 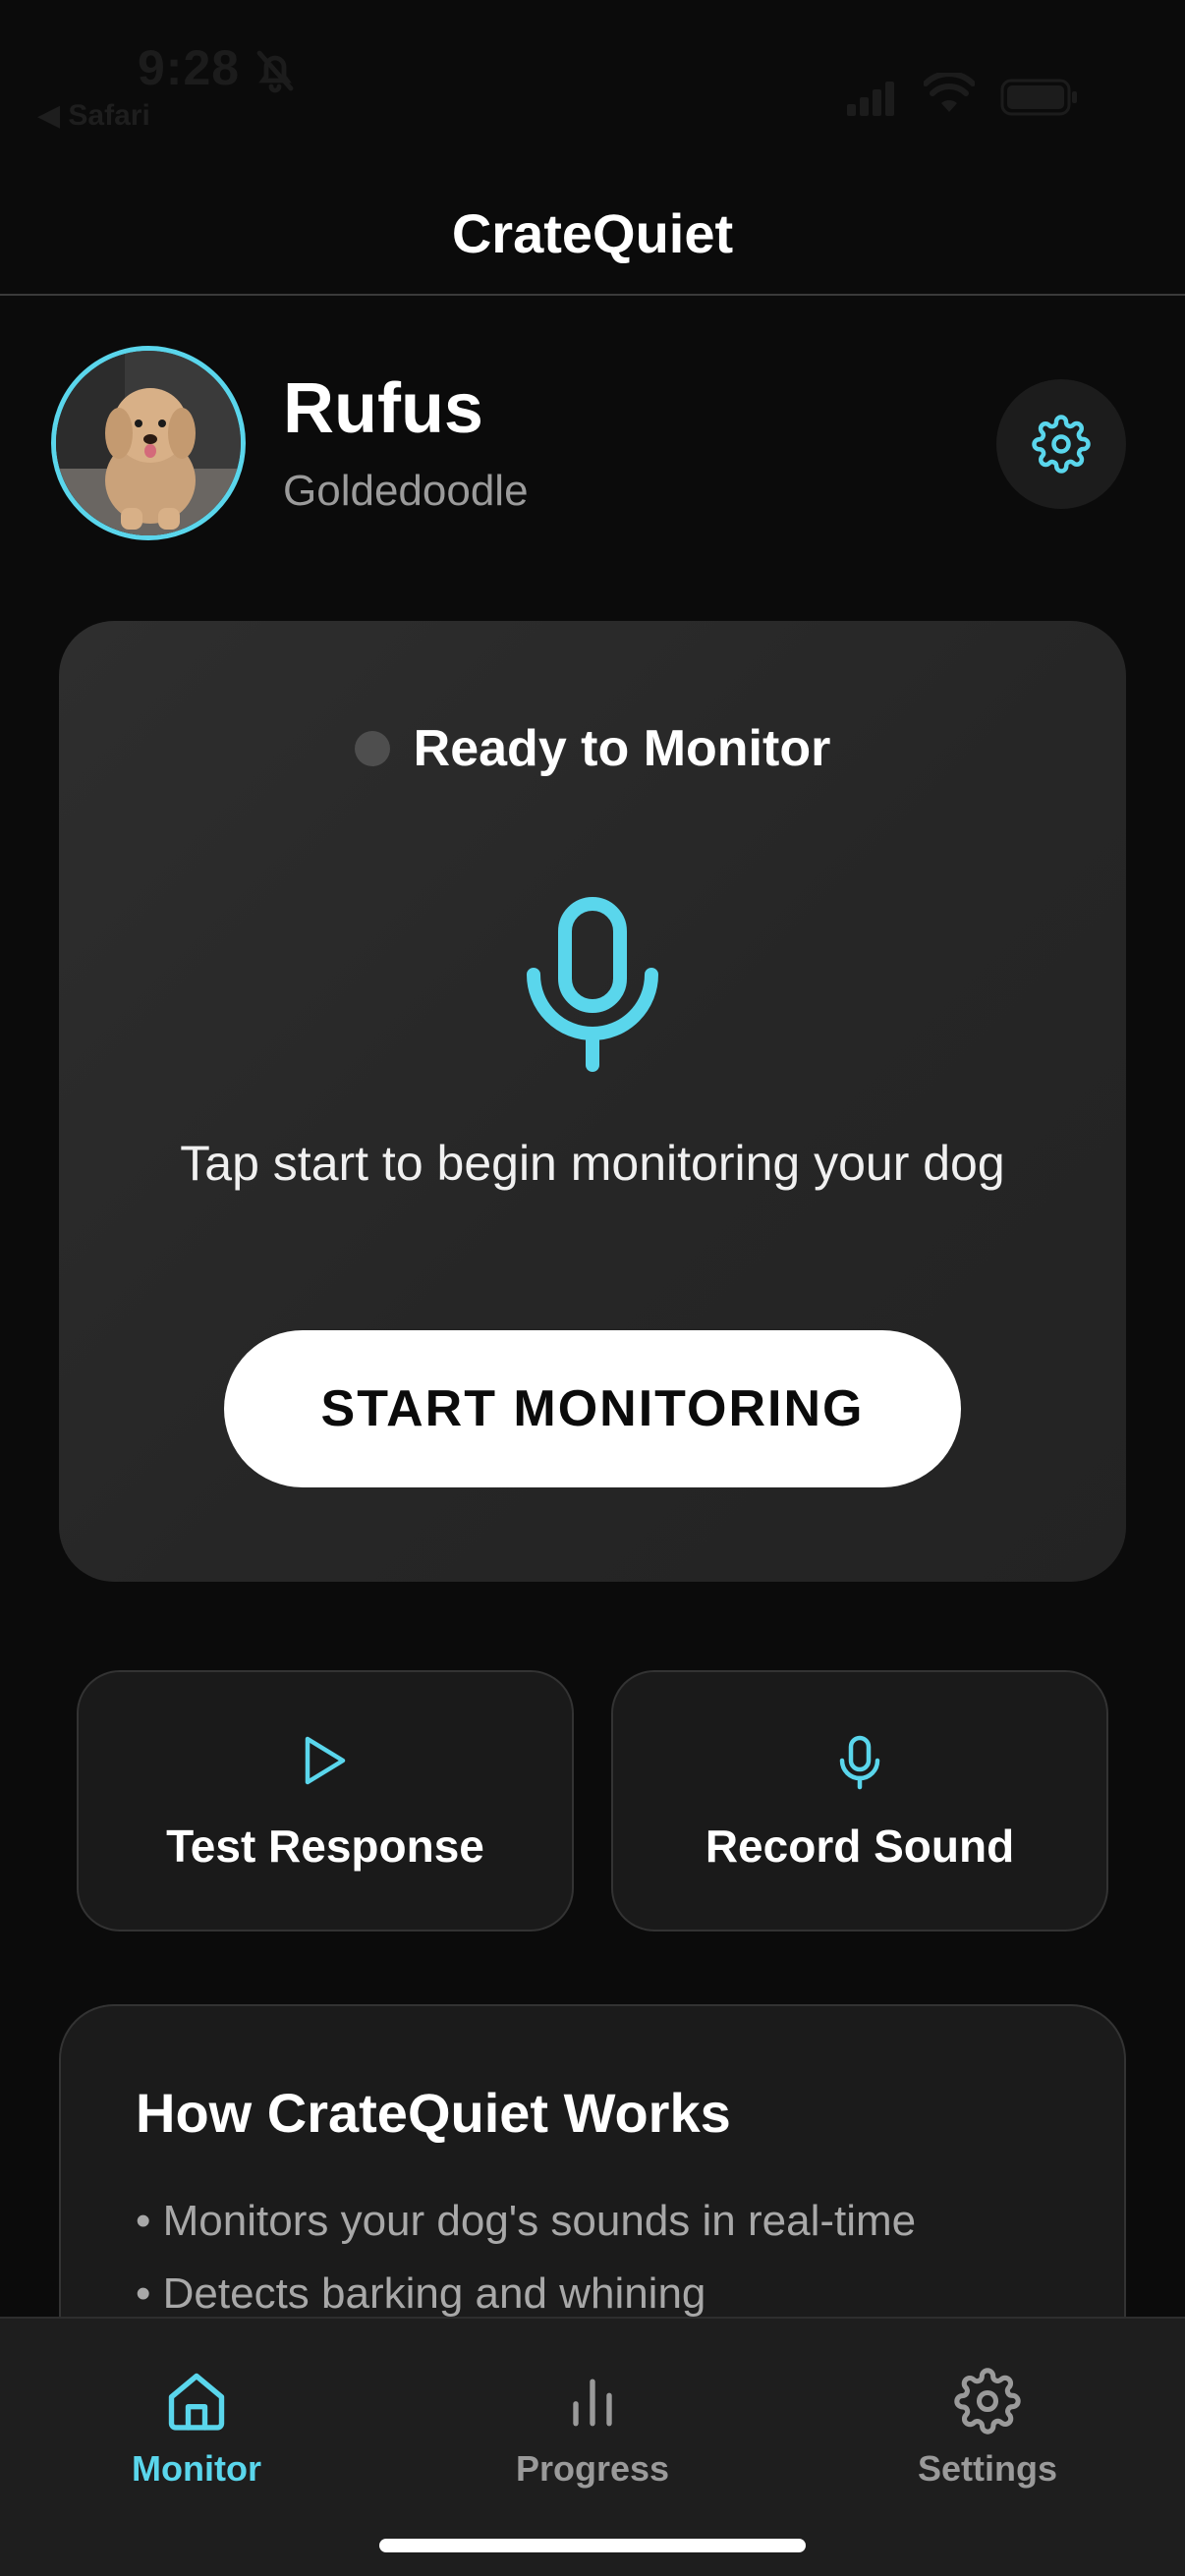 What do you see at coordinates (592, 1408) in the screenshot?
I see `start-monitoring-button: START MONITORING` at bounding box center [592, 1408].